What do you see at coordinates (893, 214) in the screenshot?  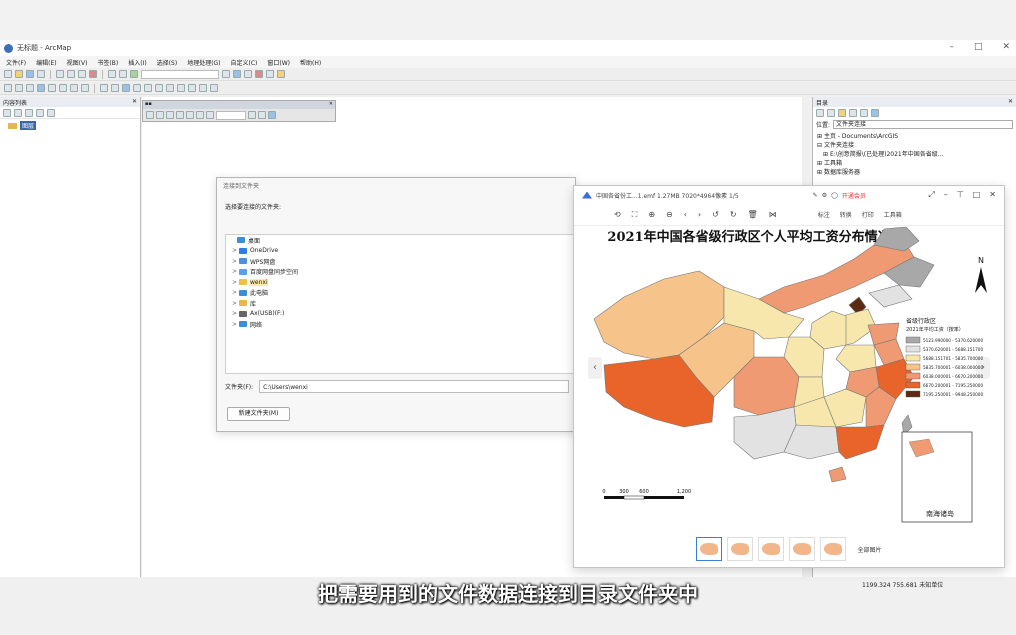 I see `toolbox-button: 工具箱` at bounding box center [893, 214].